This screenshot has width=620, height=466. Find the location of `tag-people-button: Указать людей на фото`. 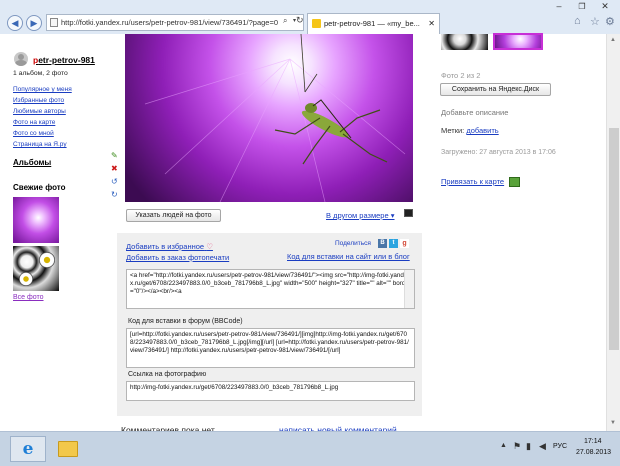

tag-people-button: Указать людей на фото is located at coordinates (173, 215).